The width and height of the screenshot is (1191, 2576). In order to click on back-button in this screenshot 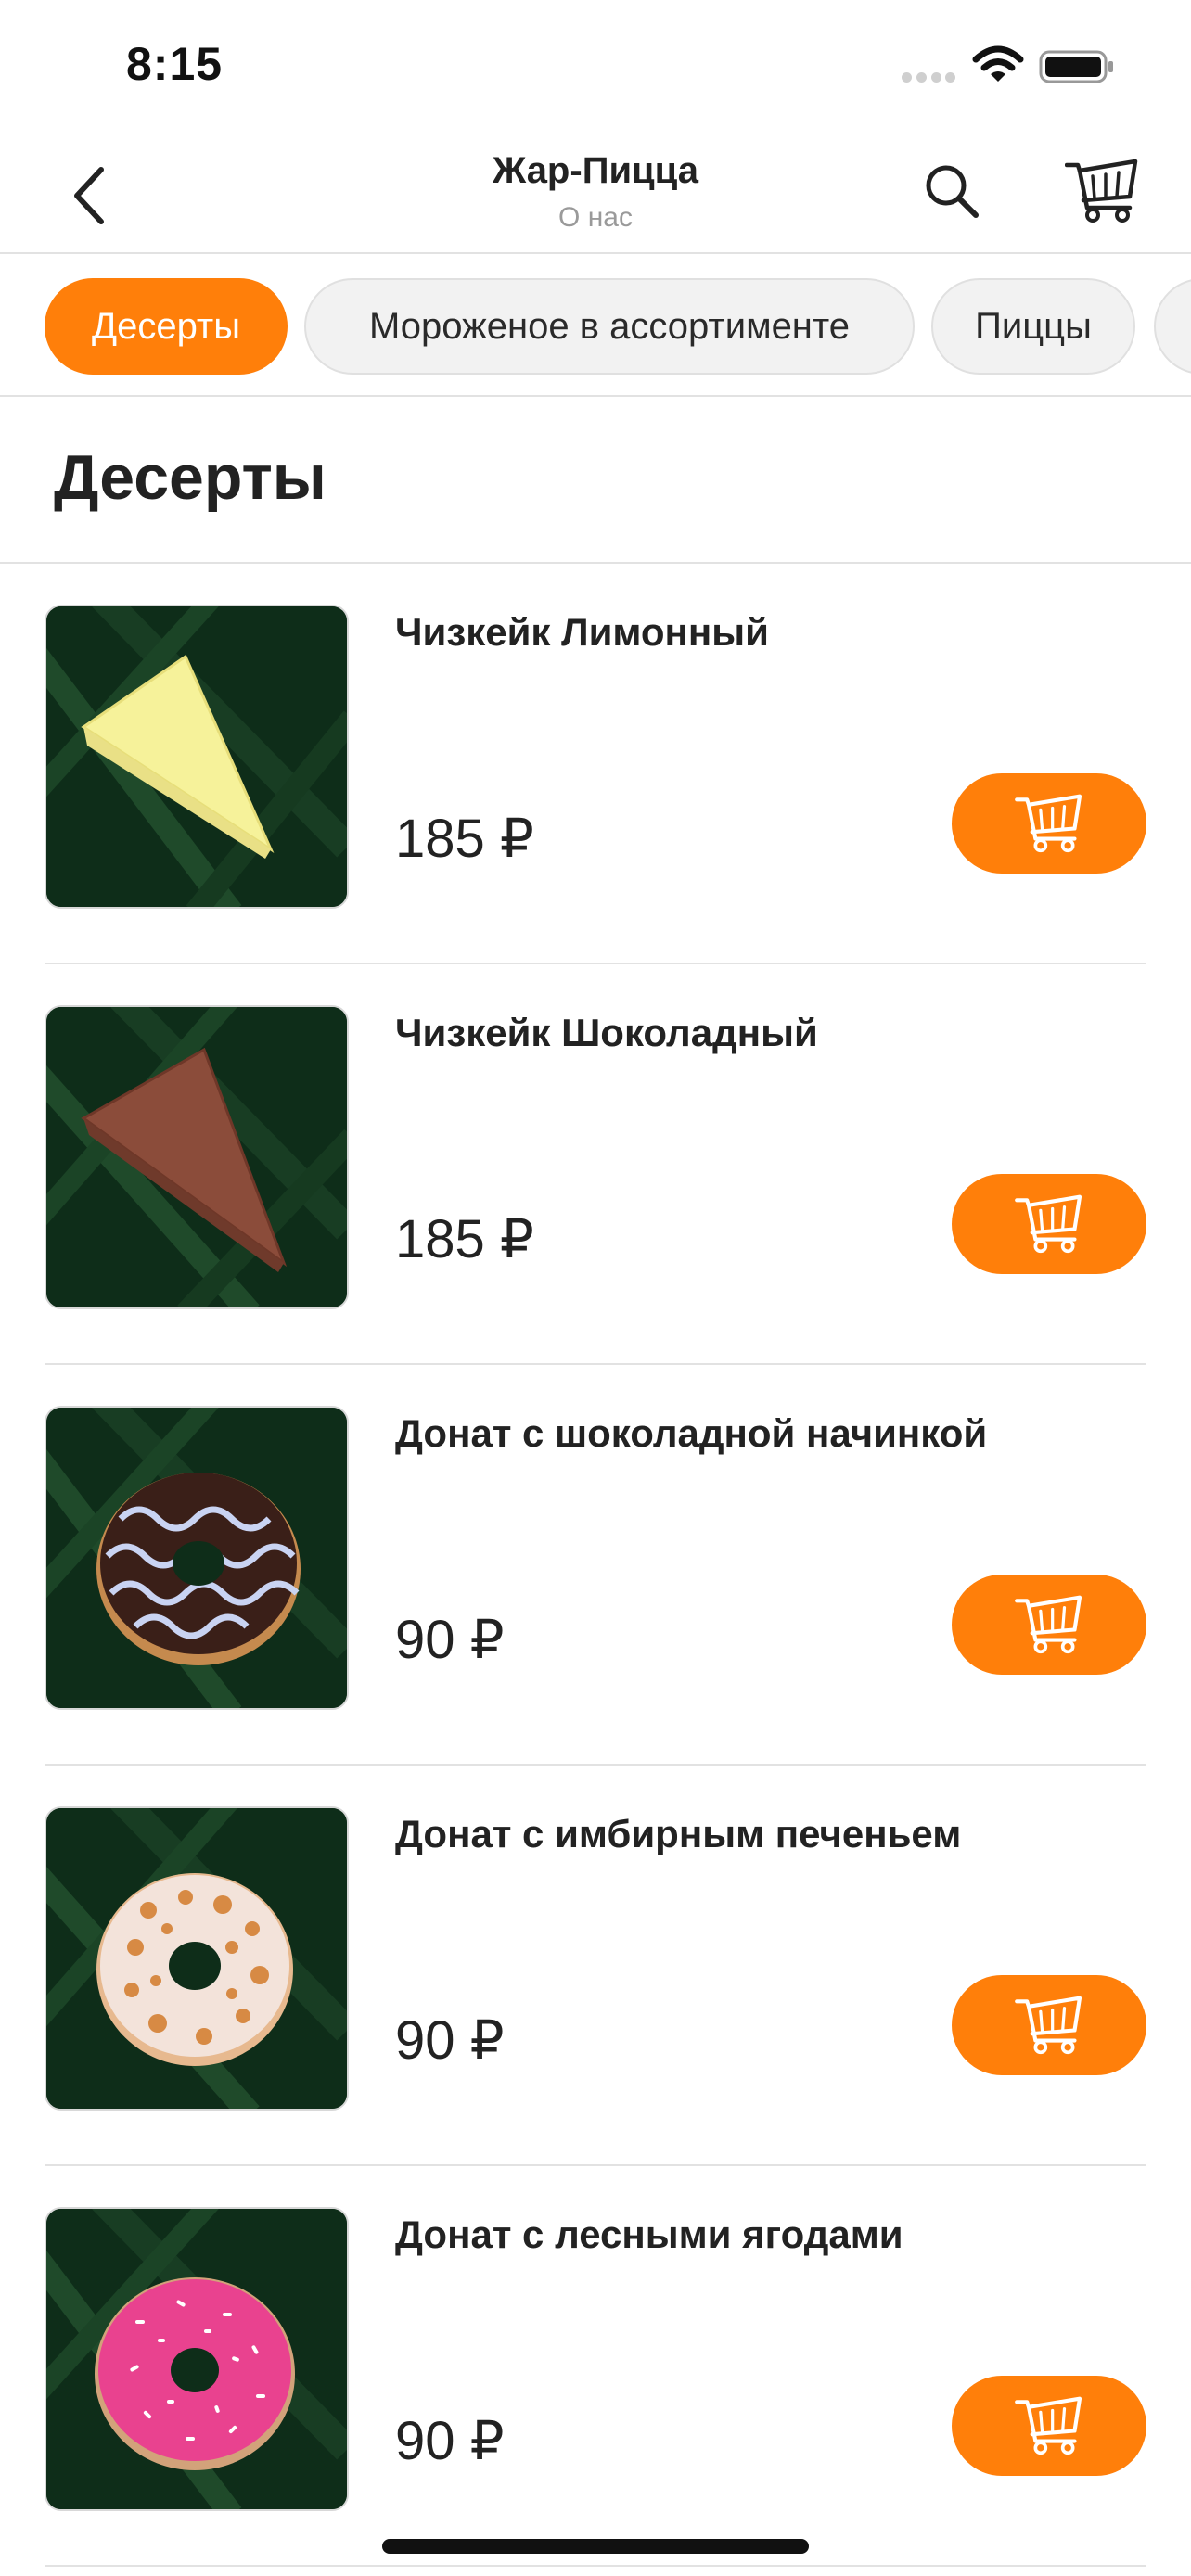, I will do `click(88, 196)`.